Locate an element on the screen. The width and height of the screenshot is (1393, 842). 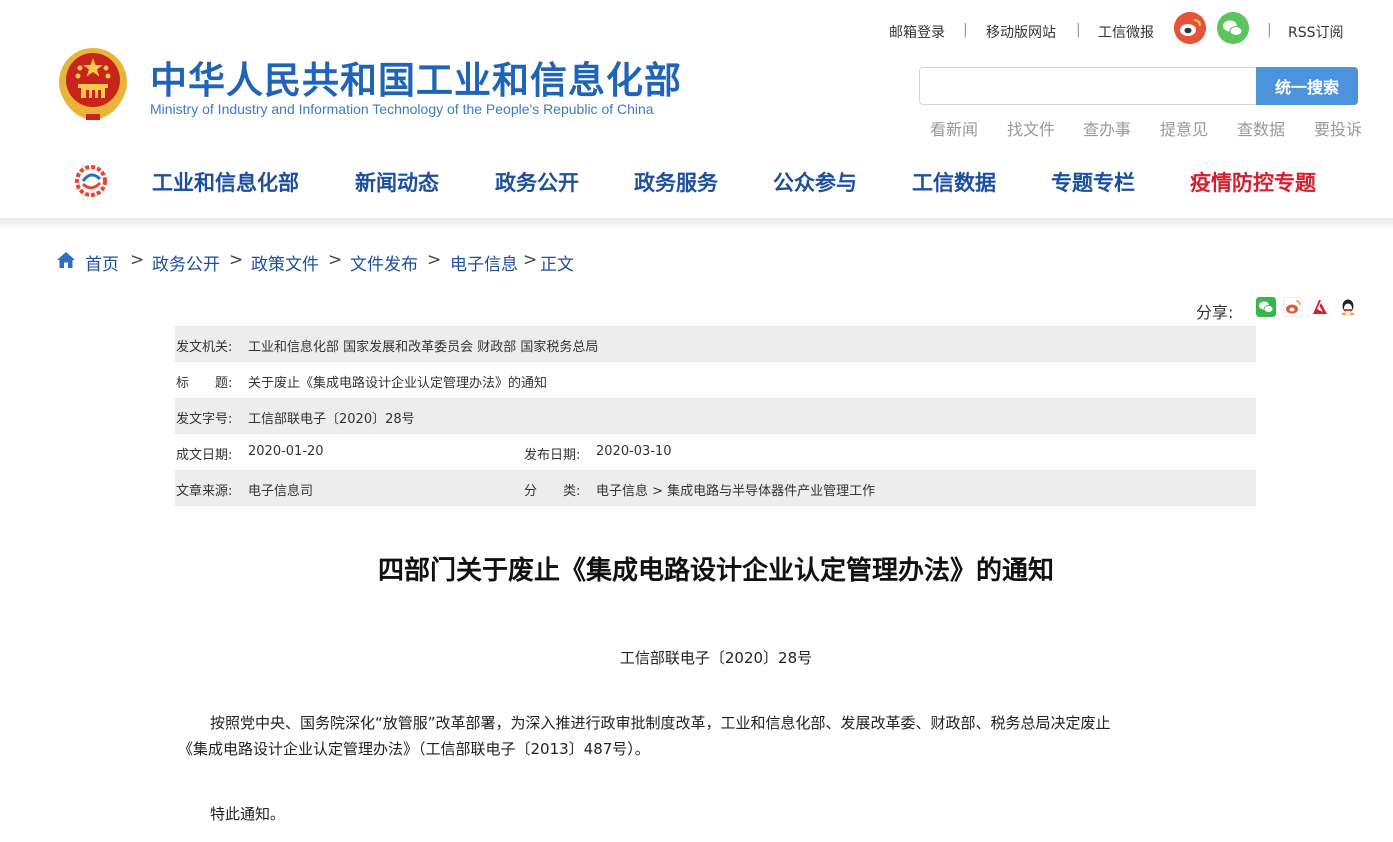
breadcrumb-current: 正文 is located at coordinates (557, 265).